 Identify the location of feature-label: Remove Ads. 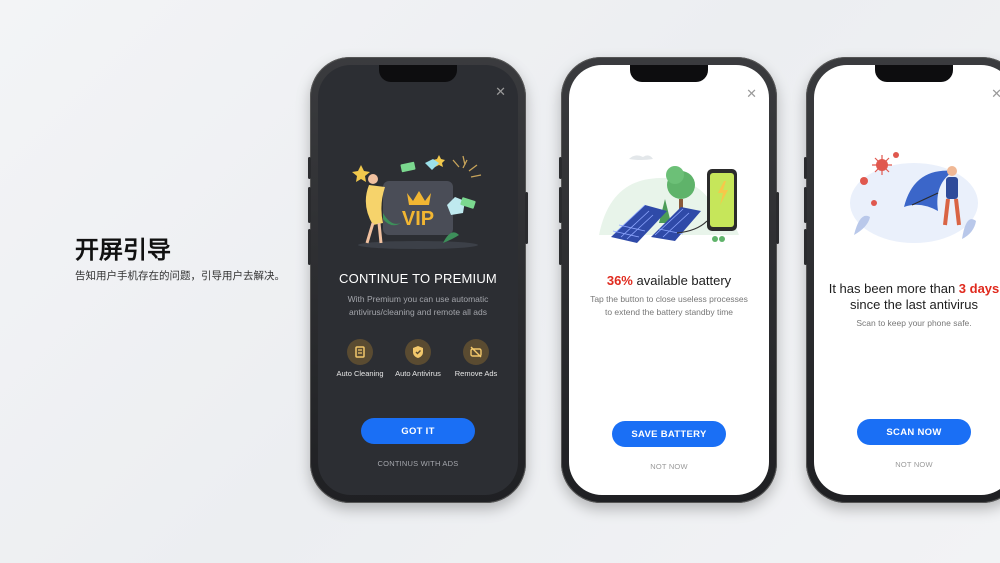
(476, 373).